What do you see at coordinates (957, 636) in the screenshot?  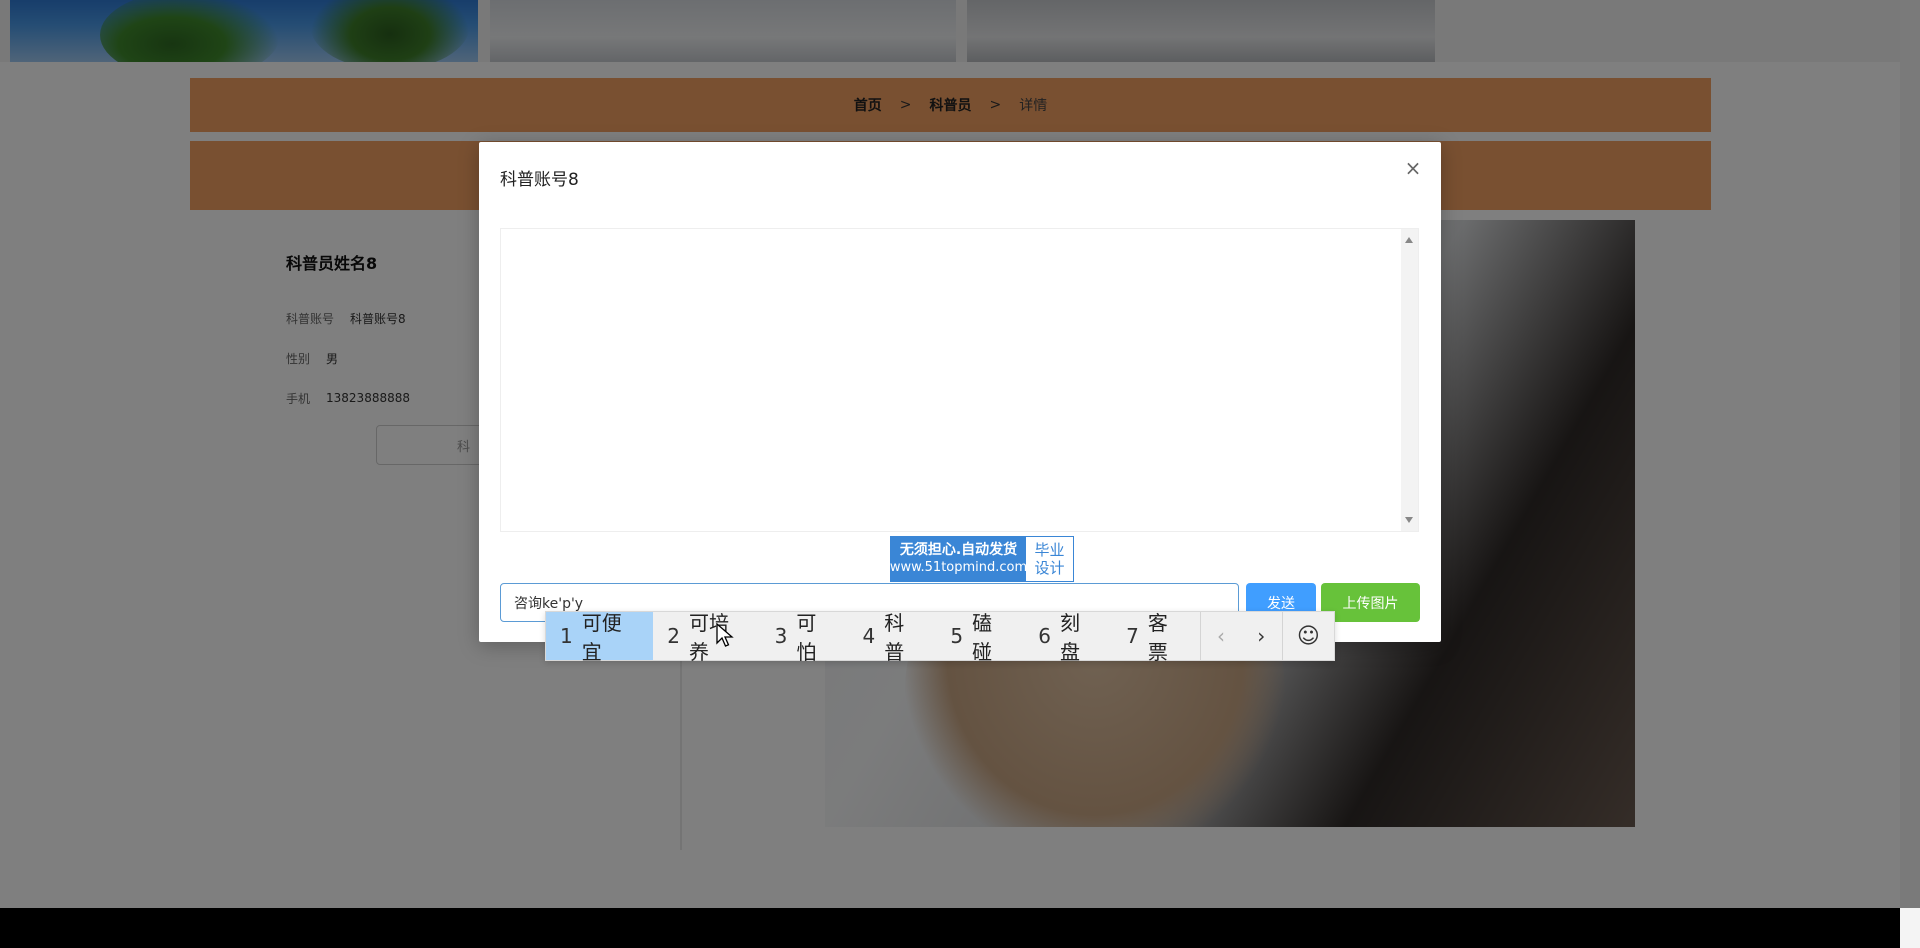 I see `ime-candidate-number: 5` at bounding box center [957, 636].